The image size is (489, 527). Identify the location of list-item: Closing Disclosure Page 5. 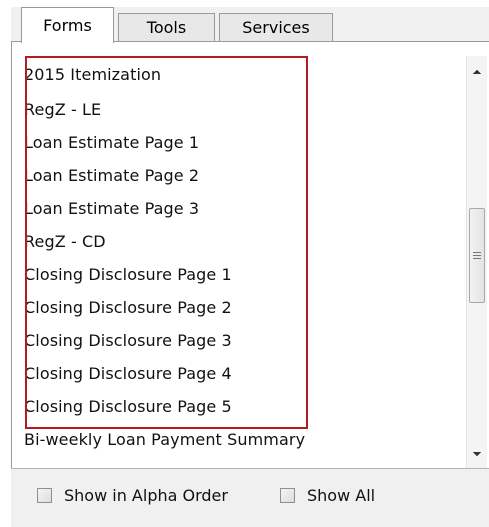
(164, 406).